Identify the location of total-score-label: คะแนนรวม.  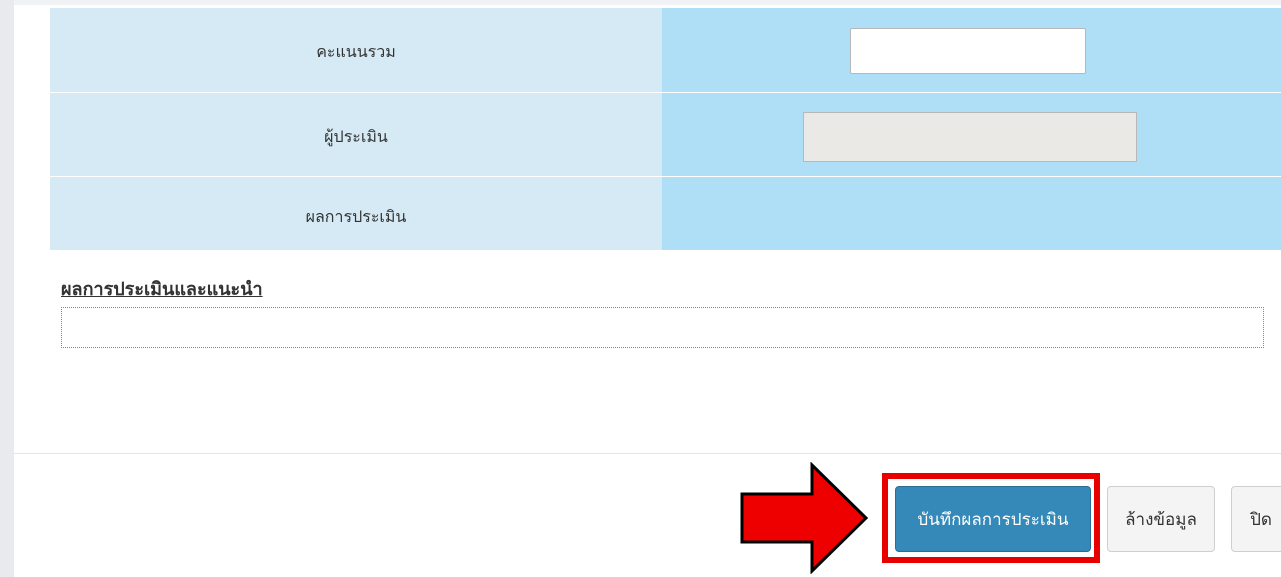
(356, 51).